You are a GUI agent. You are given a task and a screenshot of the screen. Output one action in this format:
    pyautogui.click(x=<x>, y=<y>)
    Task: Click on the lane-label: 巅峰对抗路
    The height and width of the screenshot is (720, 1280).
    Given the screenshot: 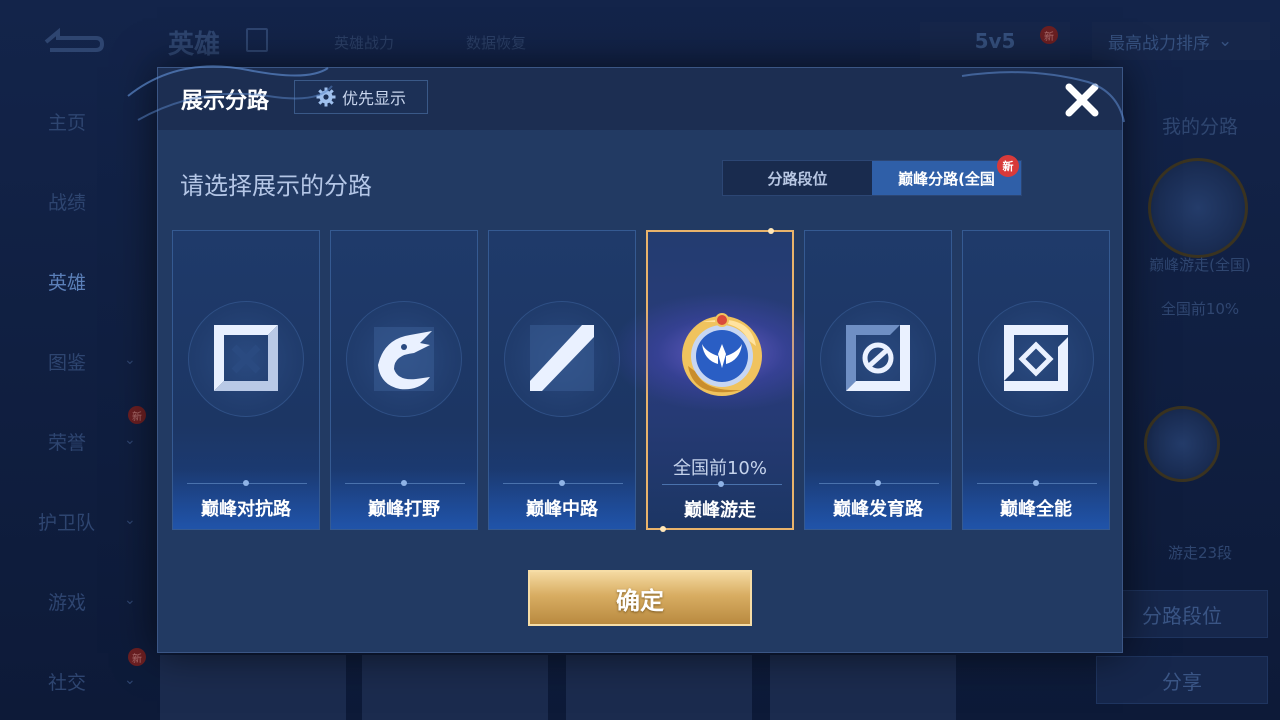 What is the action you would take?
    pyautogui.click(x=246, y=509)
    